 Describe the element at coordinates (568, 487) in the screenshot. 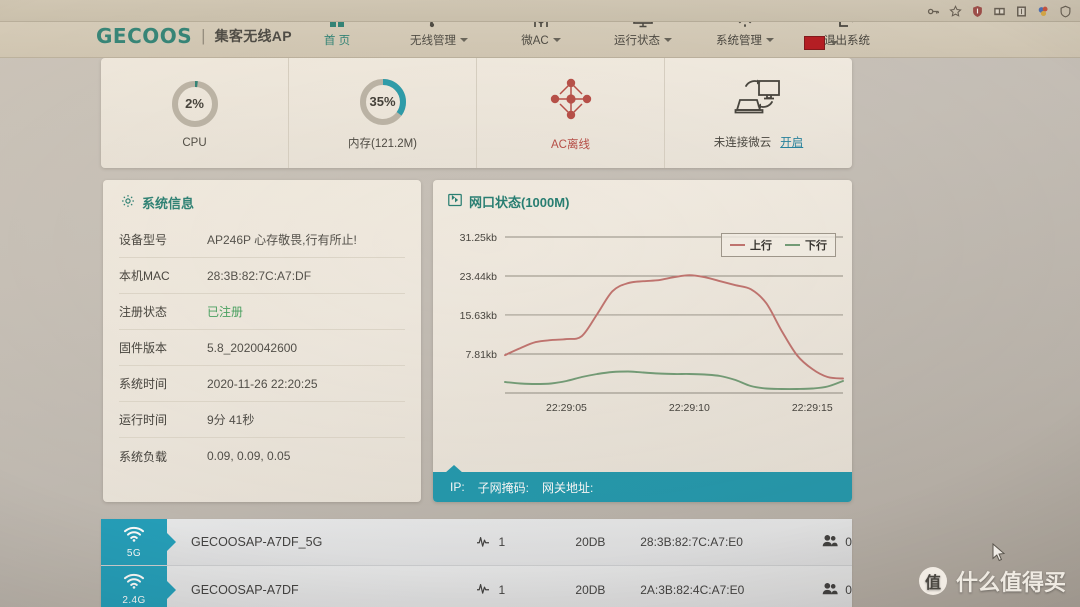

I see `gateway-label: 网关地址:` at that location.